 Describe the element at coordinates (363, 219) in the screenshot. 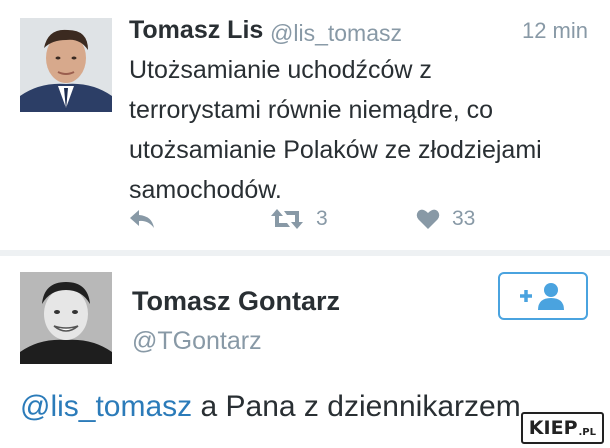

I see `tweet-actions: 3 33` at that location.